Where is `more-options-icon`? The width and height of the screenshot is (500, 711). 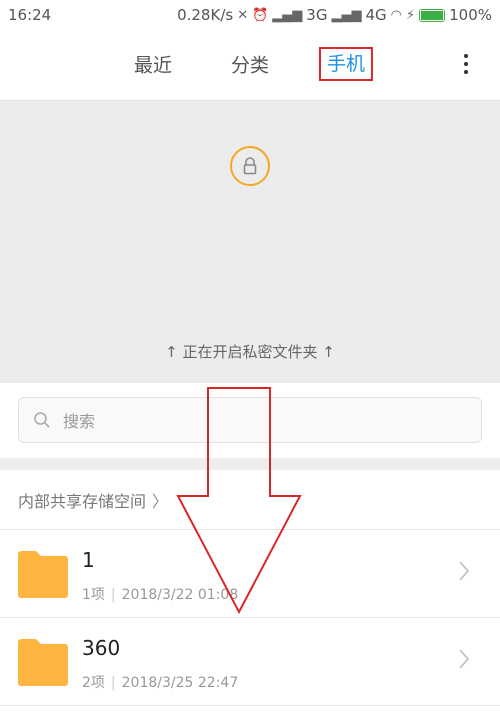 more-options-icon is located at coordinates (466, 64).